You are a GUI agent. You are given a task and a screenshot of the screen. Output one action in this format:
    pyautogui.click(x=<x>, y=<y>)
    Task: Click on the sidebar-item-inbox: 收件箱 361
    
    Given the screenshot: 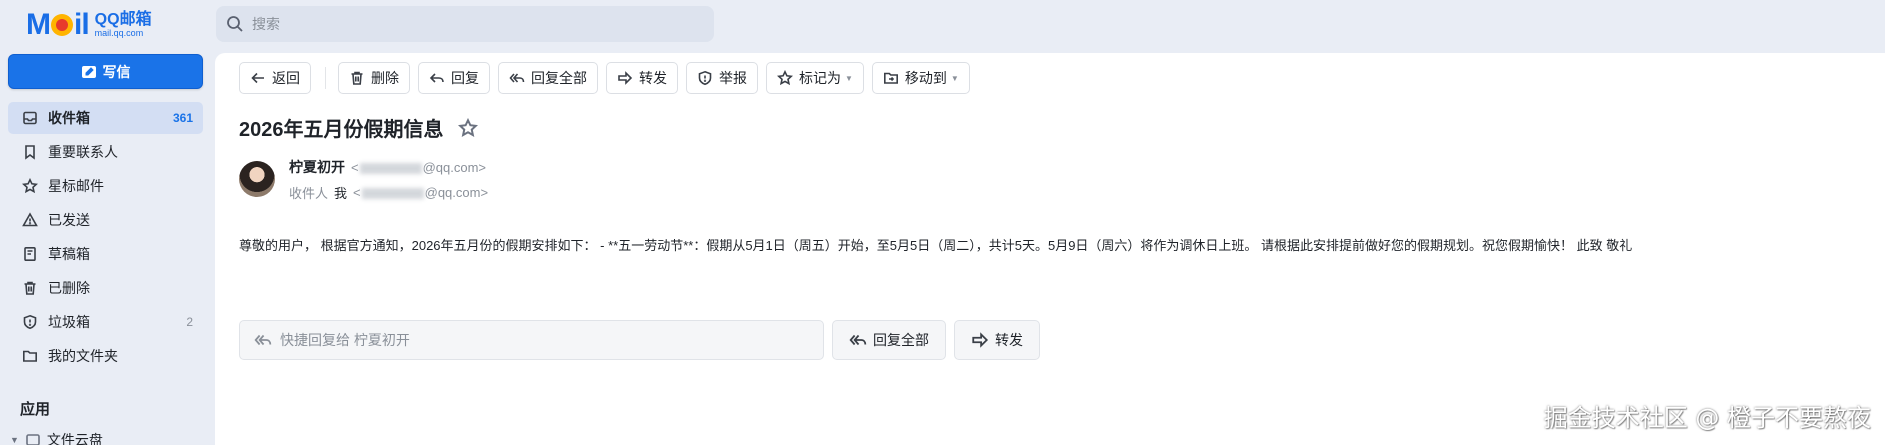 What is the action you would take?
    pyautogui.click(x=105, y=118)
    